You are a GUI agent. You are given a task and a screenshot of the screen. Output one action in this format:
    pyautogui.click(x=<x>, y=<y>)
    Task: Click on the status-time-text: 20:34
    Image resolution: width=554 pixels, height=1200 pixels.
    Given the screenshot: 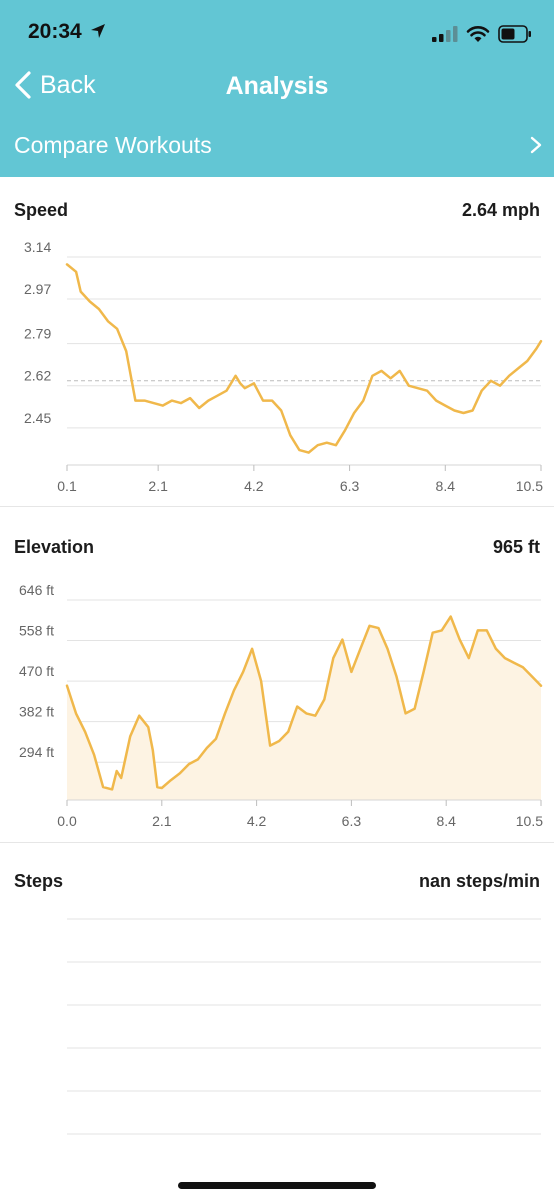 What is the action you would take?
    pyautogui.click(x=55, y=31)
    